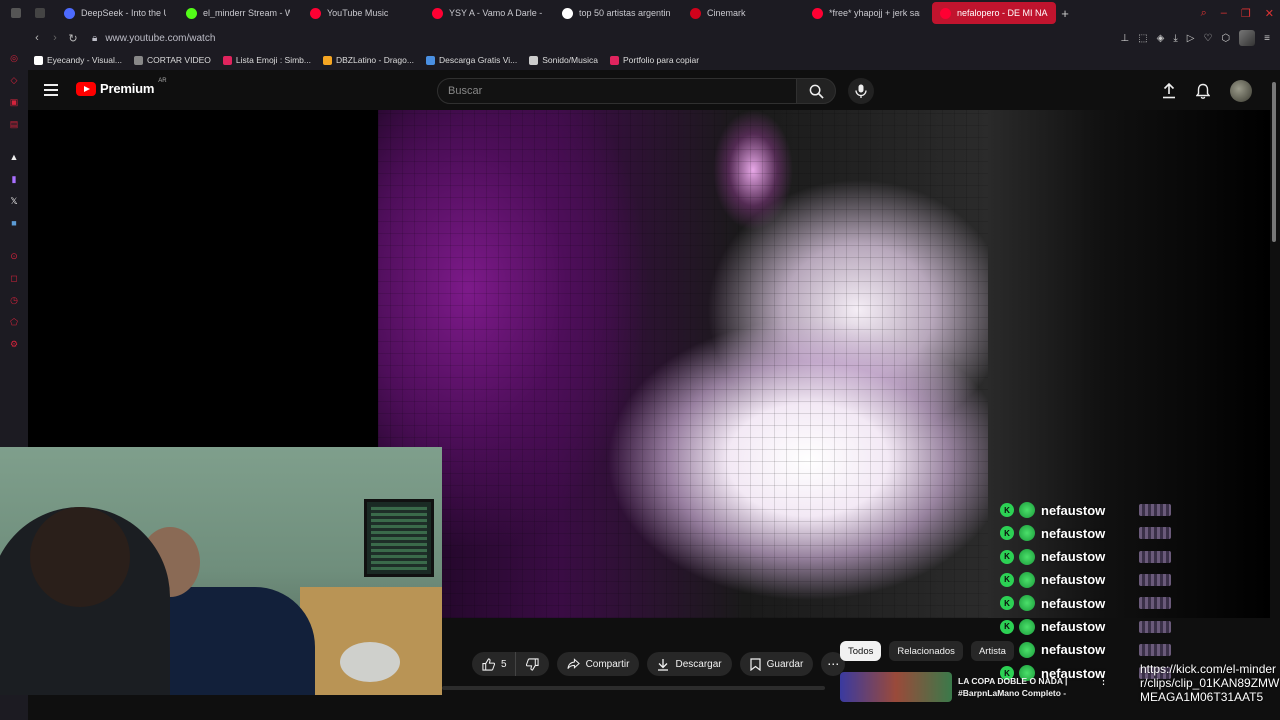  Describe the element at coordinates (16, 13) in the screenshot. I see `workspace-icon` at that location.